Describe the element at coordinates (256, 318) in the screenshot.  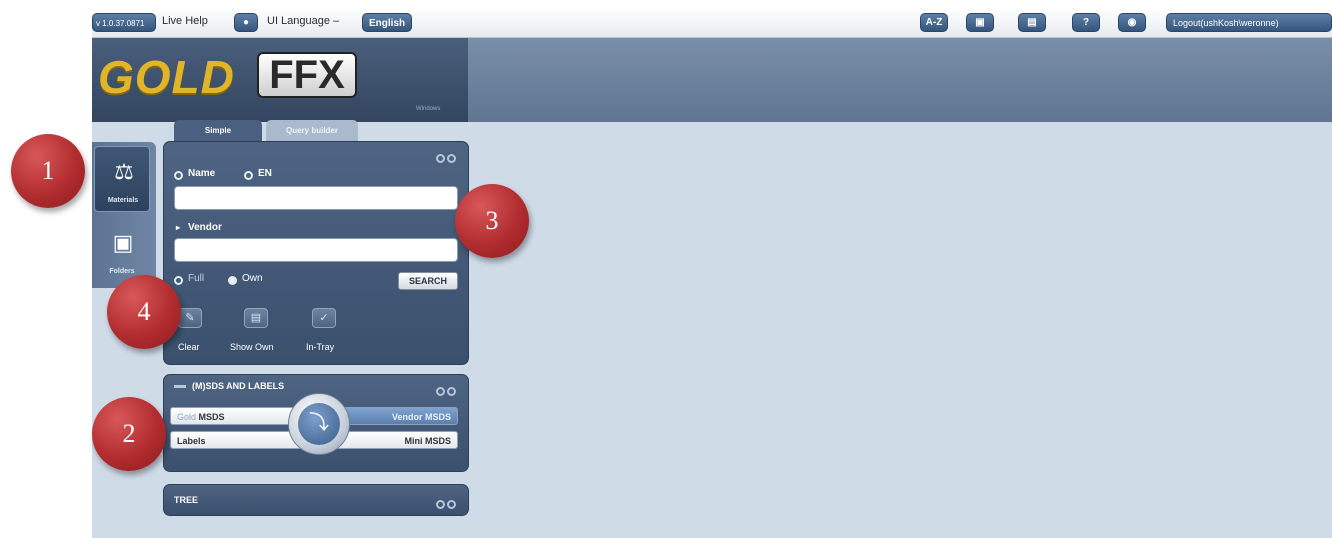
I see `show-own-icon: ▤` at that location.